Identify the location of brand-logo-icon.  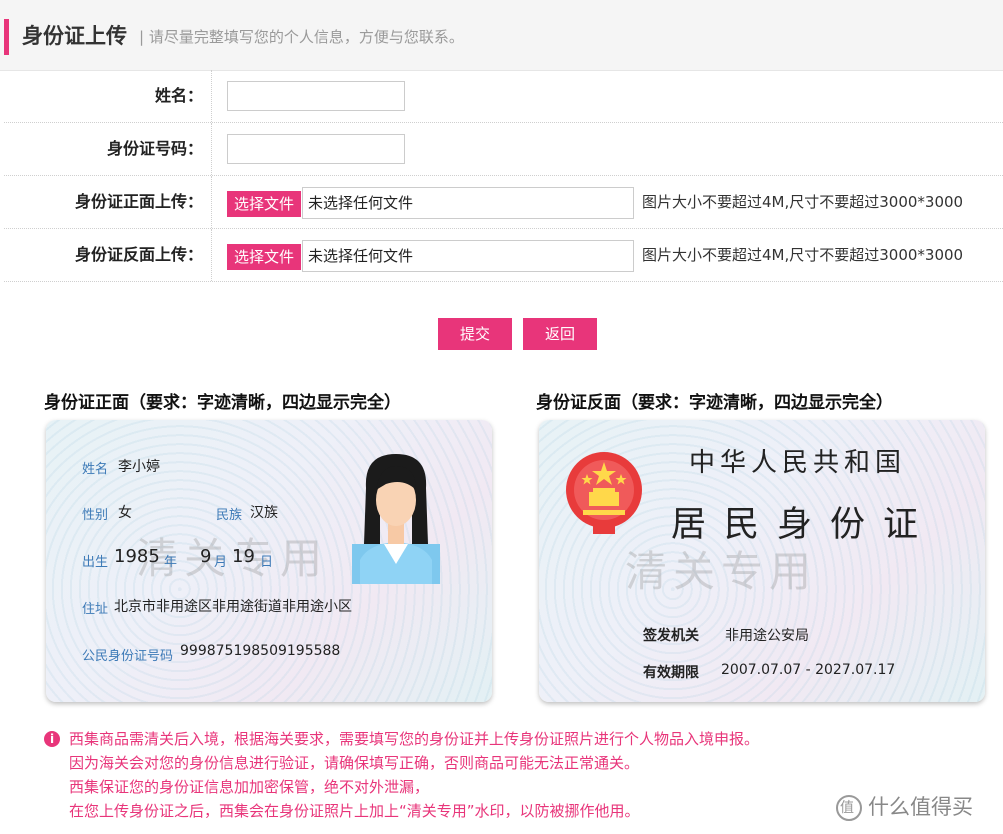
(849, 808).